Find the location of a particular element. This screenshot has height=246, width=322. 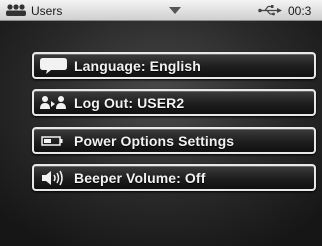

chevron-down-icon is located at coordinates (175, 11).